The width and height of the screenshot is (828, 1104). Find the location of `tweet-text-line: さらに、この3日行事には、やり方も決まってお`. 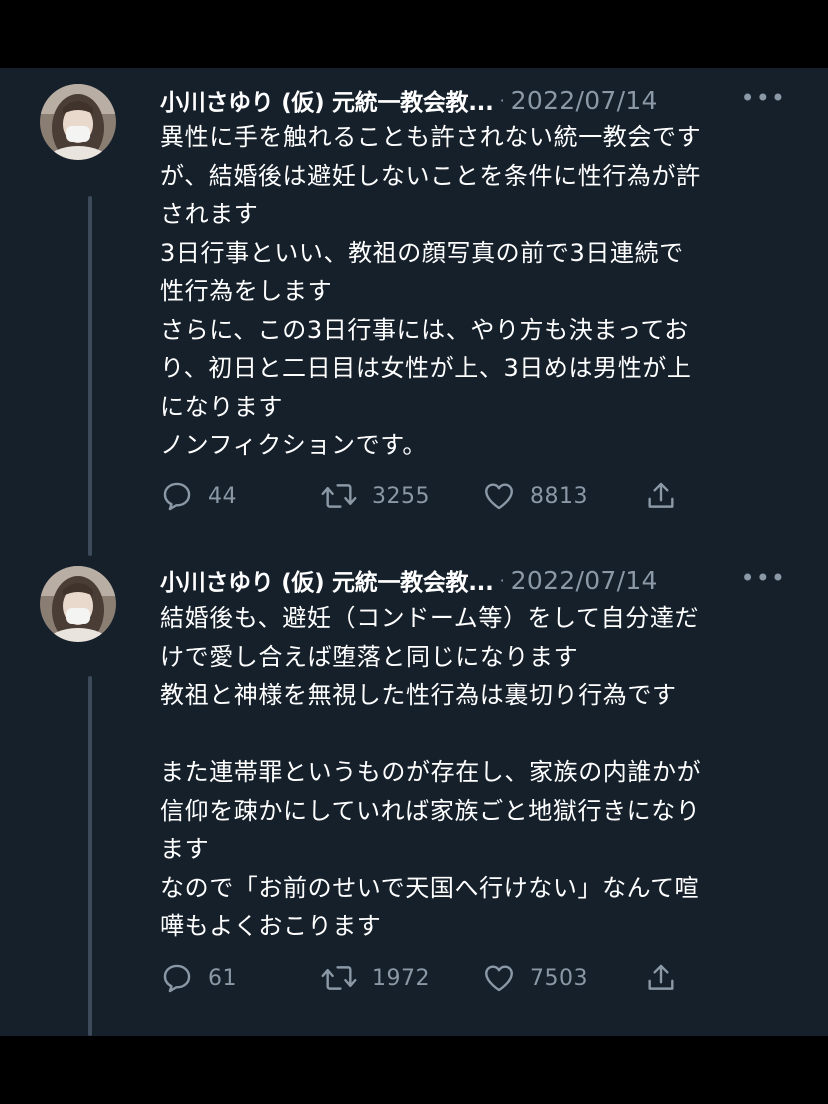

tweet-text-line: さらに、この3日行事には、やり方も決まってお is located at coordinates (424, 329).